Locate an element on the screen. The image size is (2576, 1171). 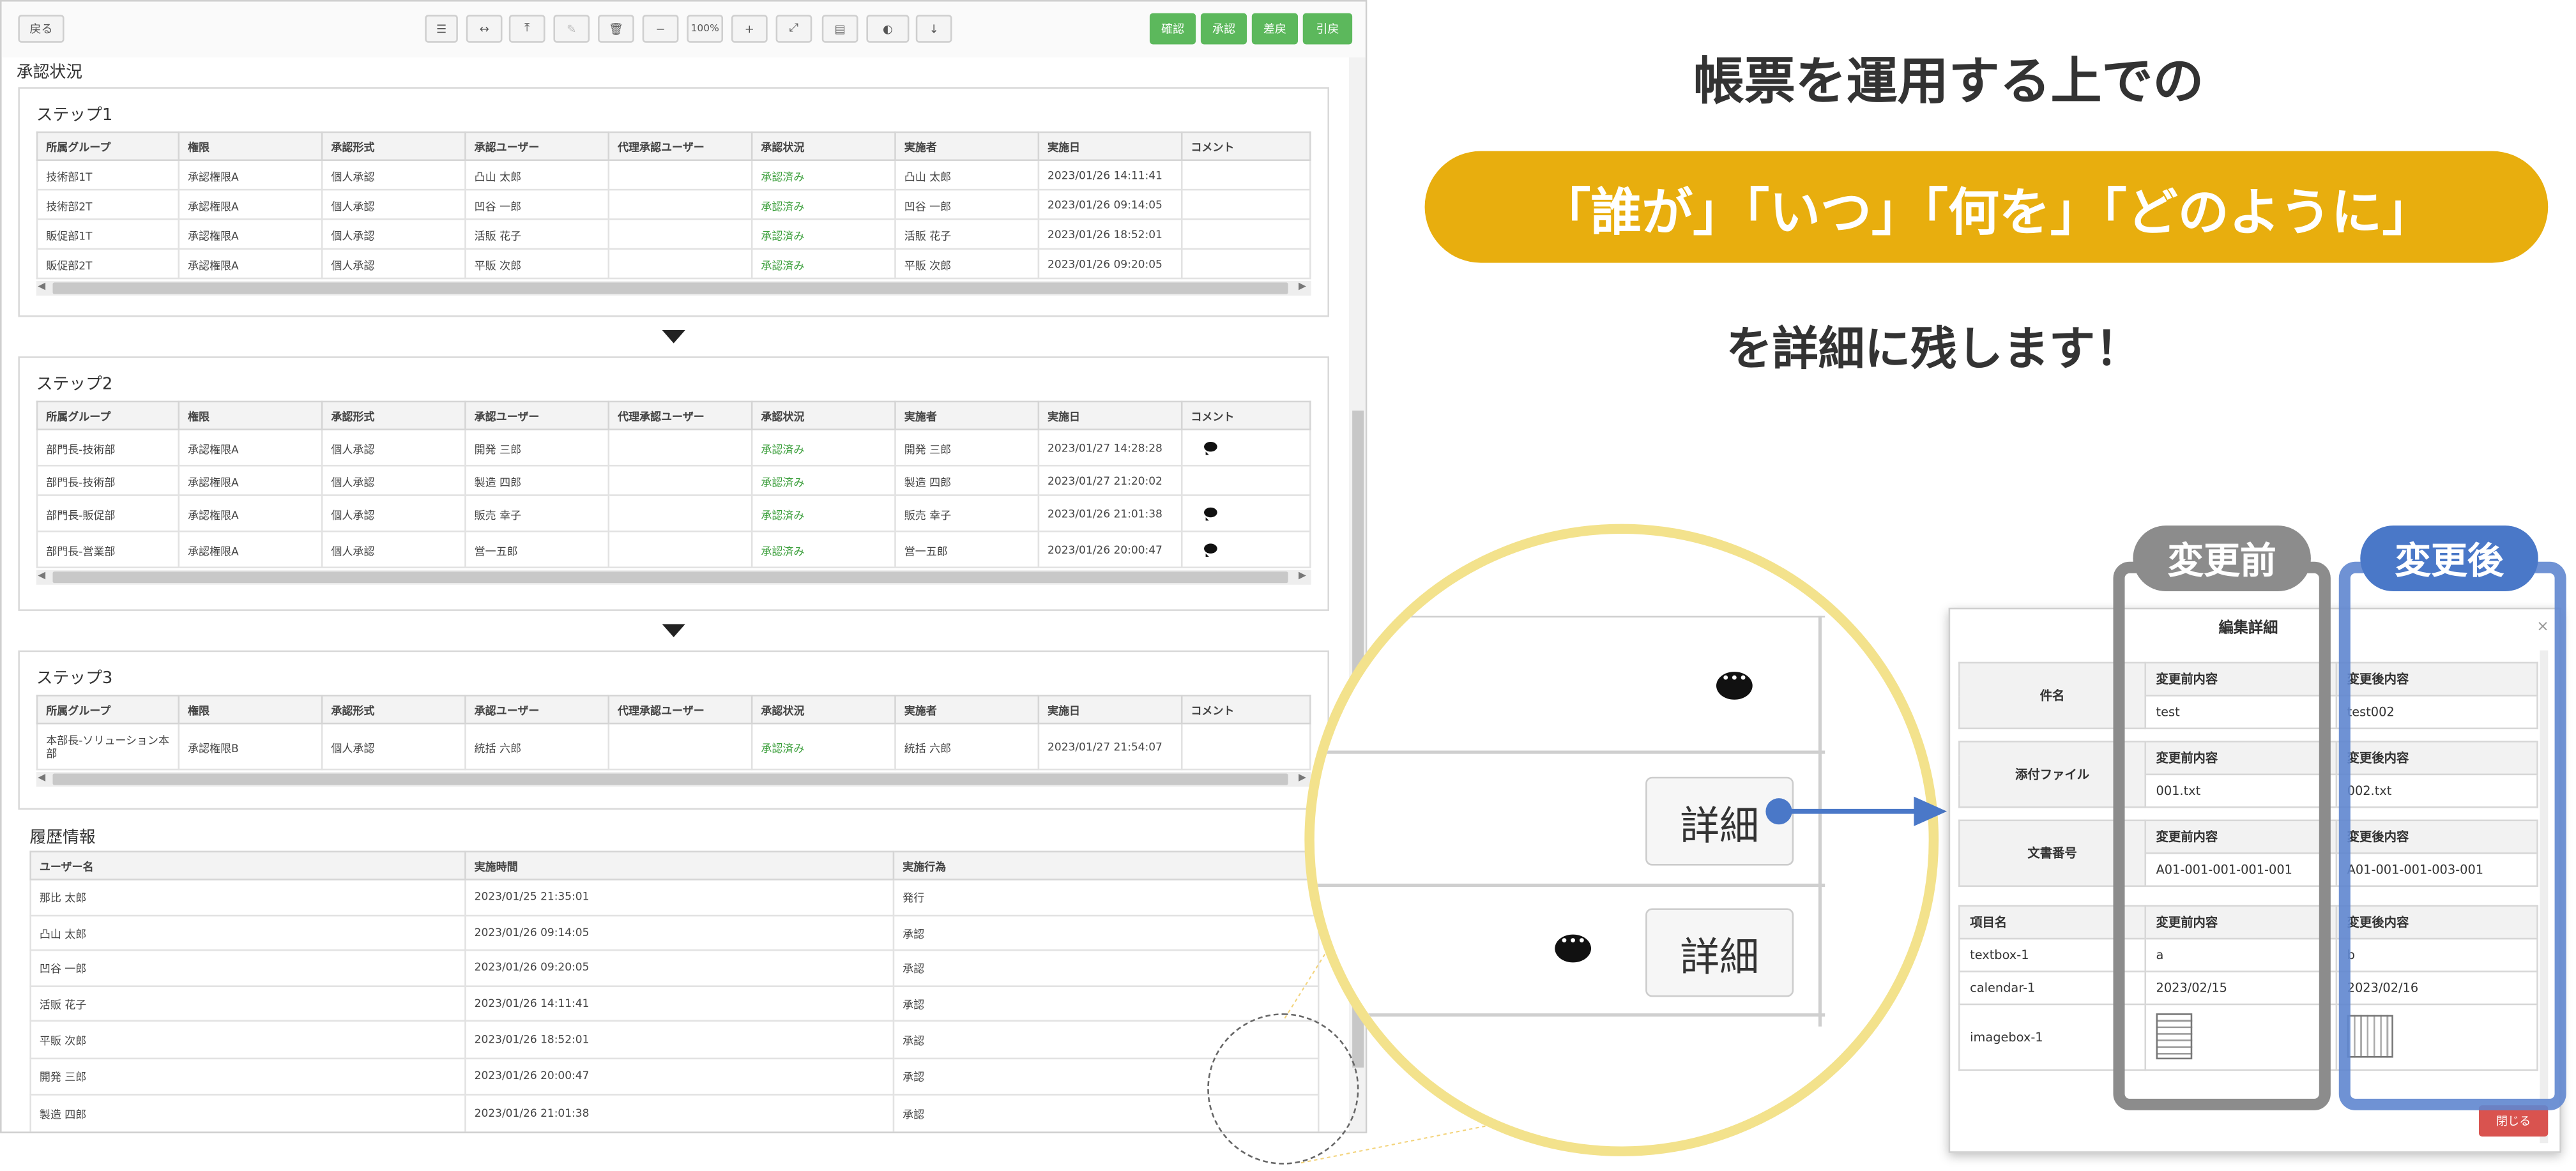
magnifier-zoom: ••• 詳細 ••• 詳細 is located at coordinates (1621, 840).